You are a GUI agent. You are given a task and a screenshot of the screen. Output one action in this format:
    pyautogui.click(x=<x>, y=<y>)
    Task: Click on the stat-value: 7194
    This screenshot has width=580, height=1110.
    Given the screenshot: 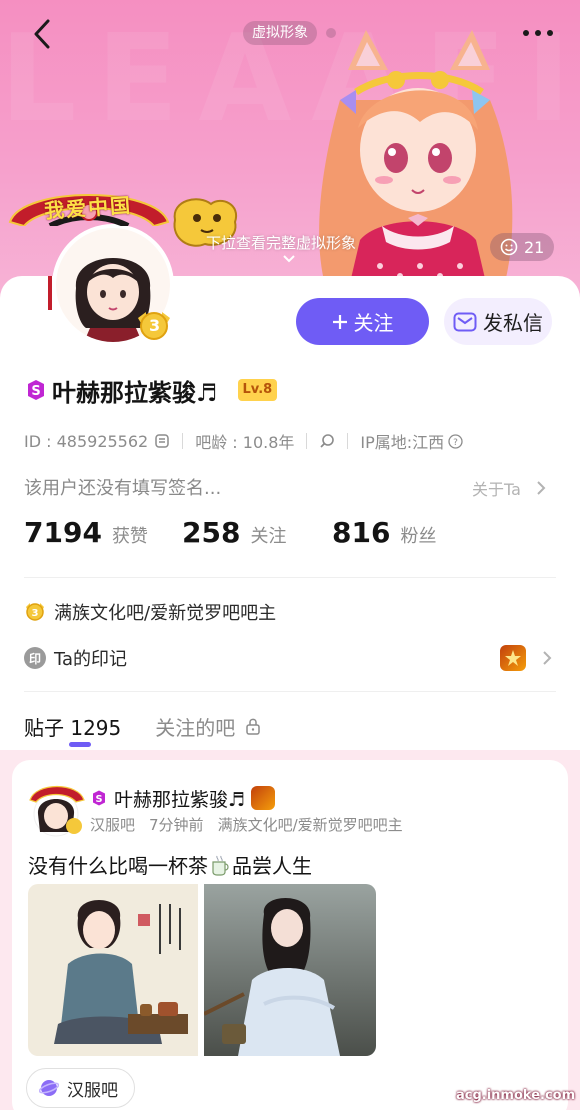 What is the action you would take?
    pyautogui.click(x=63, y=532)
    